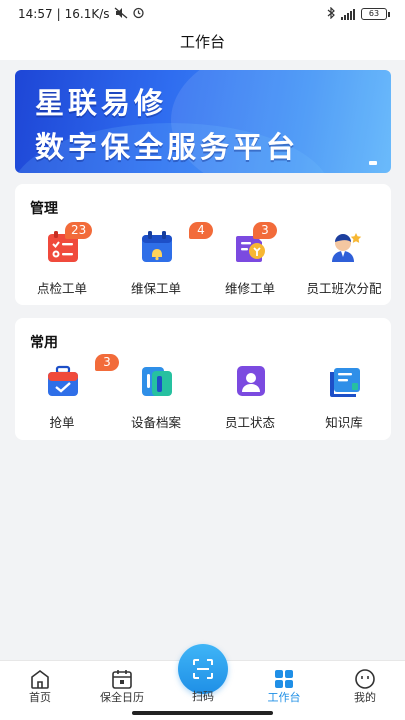 Image resolution: width=405 pixels, height=720 pixels. What do you see at coordinates (157, 381) in the screenshot?
I see `device-archive-icon` at bounding box center [157, 381].